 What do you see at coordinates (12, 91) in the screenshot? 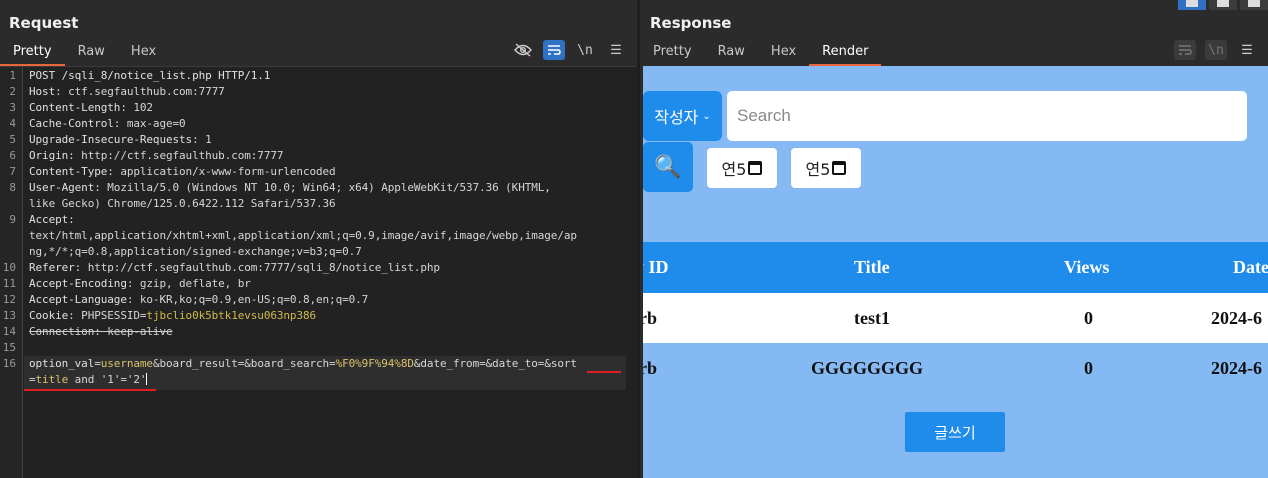
I see `line-number: 2` at bounding box center [12, 91].